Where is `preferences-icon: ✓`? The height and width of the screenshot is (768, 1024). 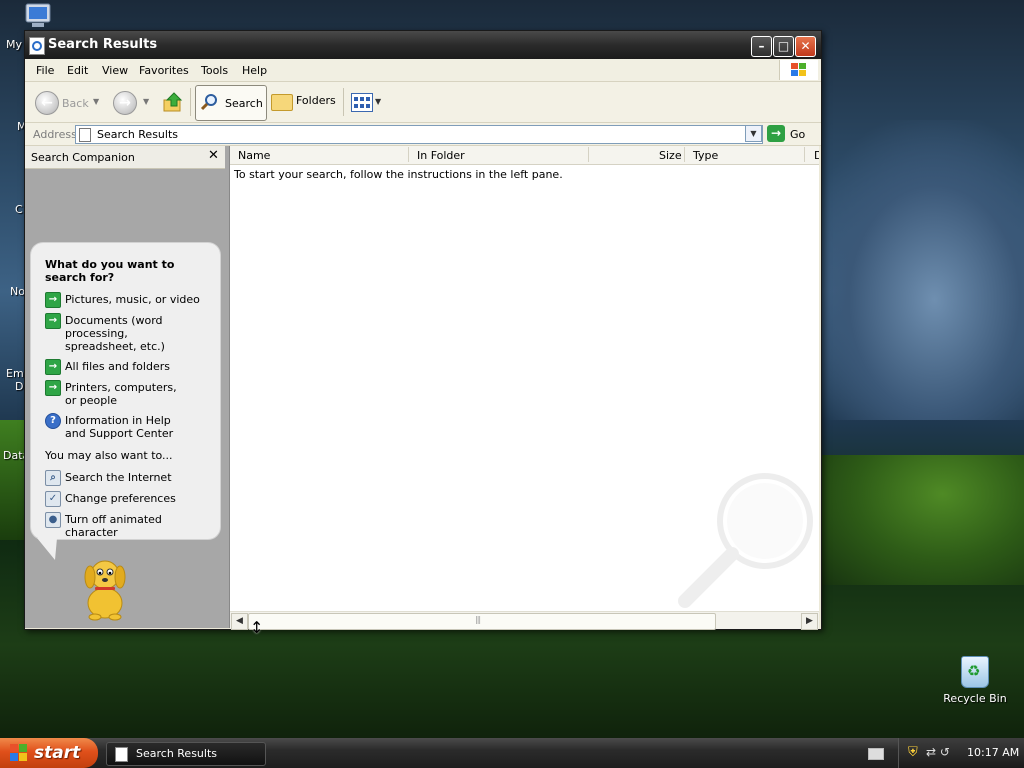
preferences-icon: ✓ is located at coordinates (53, 499).